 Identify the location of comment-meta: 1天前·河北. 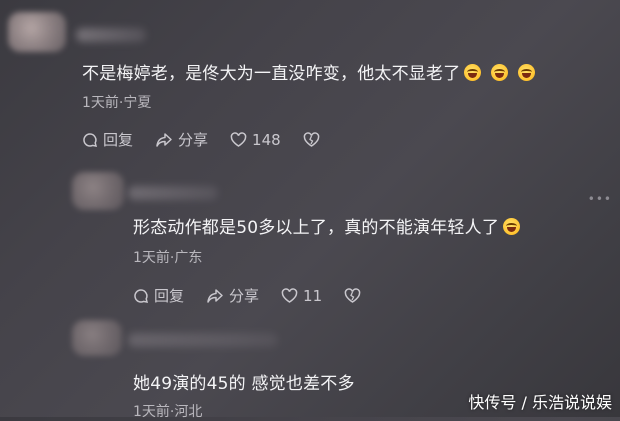
(168, 412).